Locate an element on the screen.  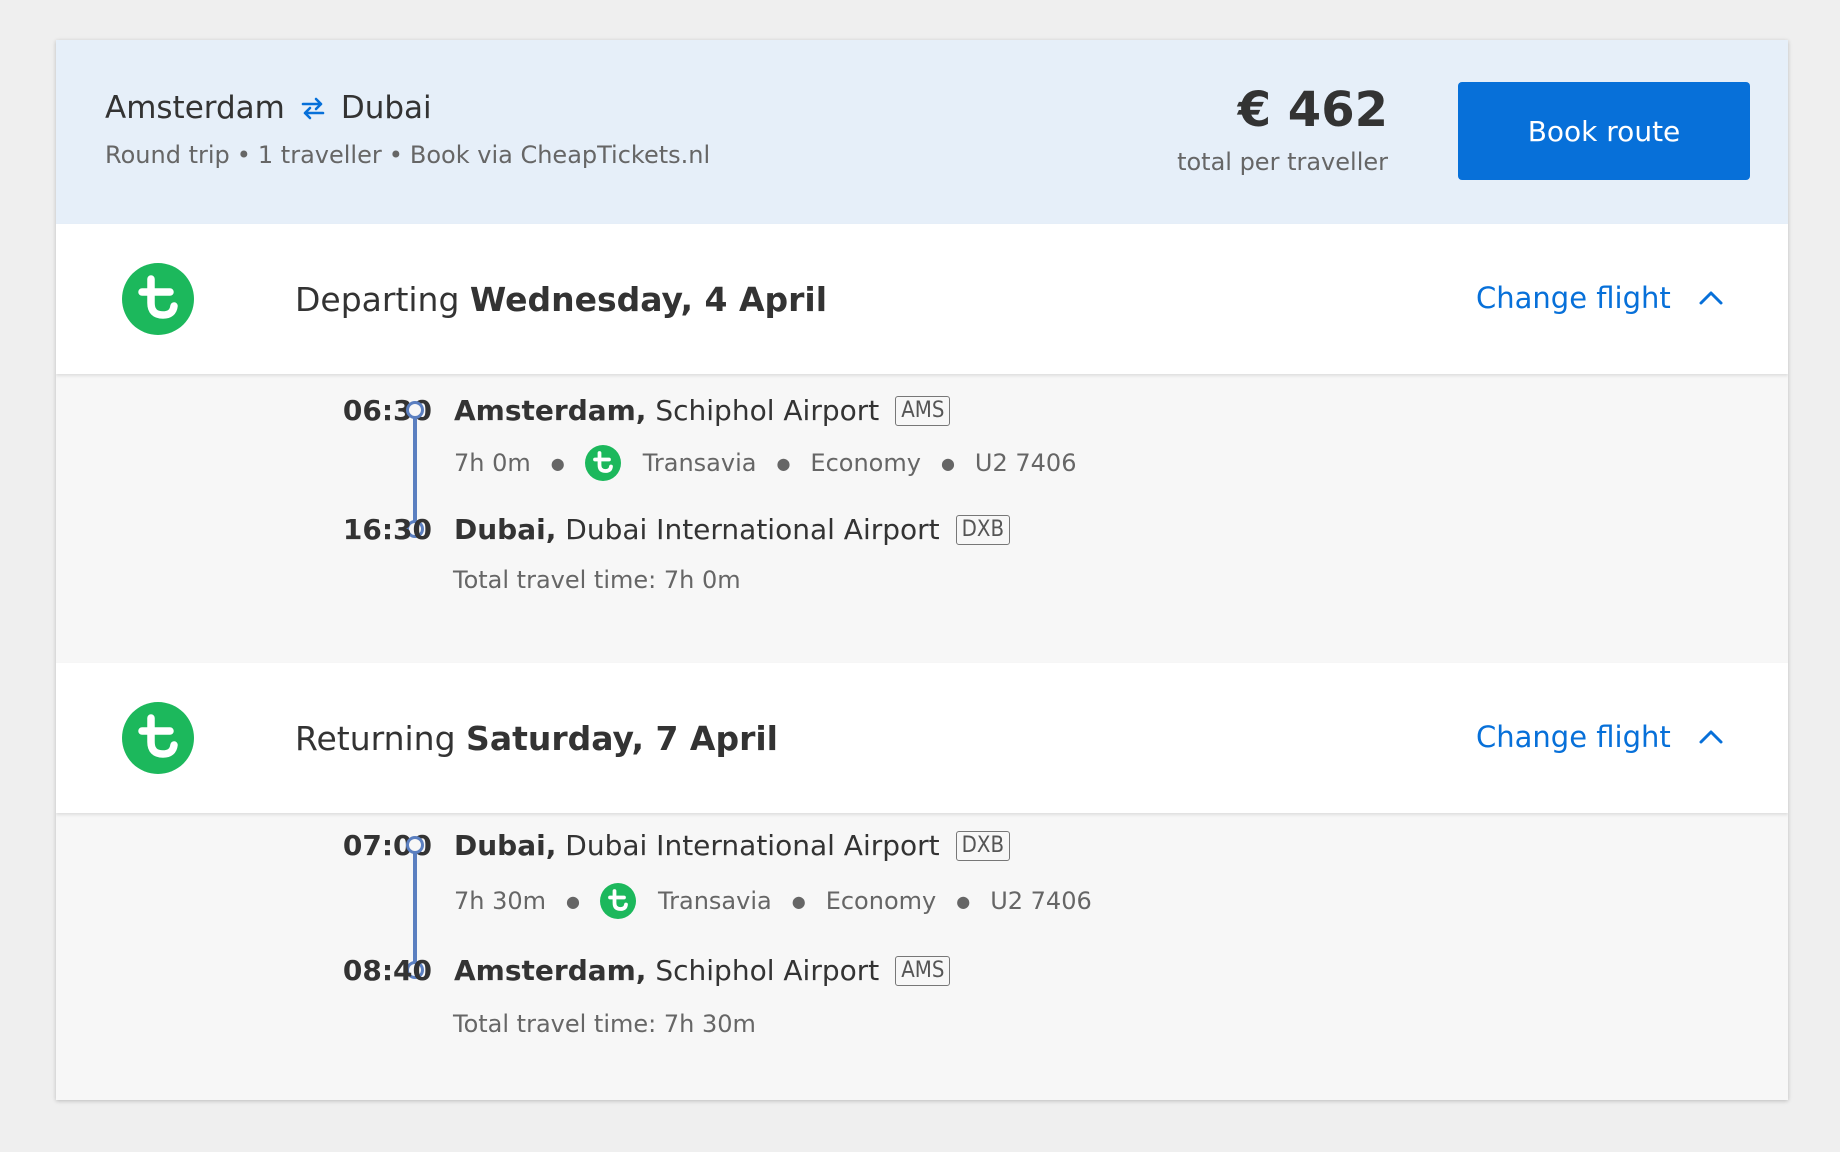
departing-leg-title: Departing Wednesday, 4 April is located at coordinates (561, 299).